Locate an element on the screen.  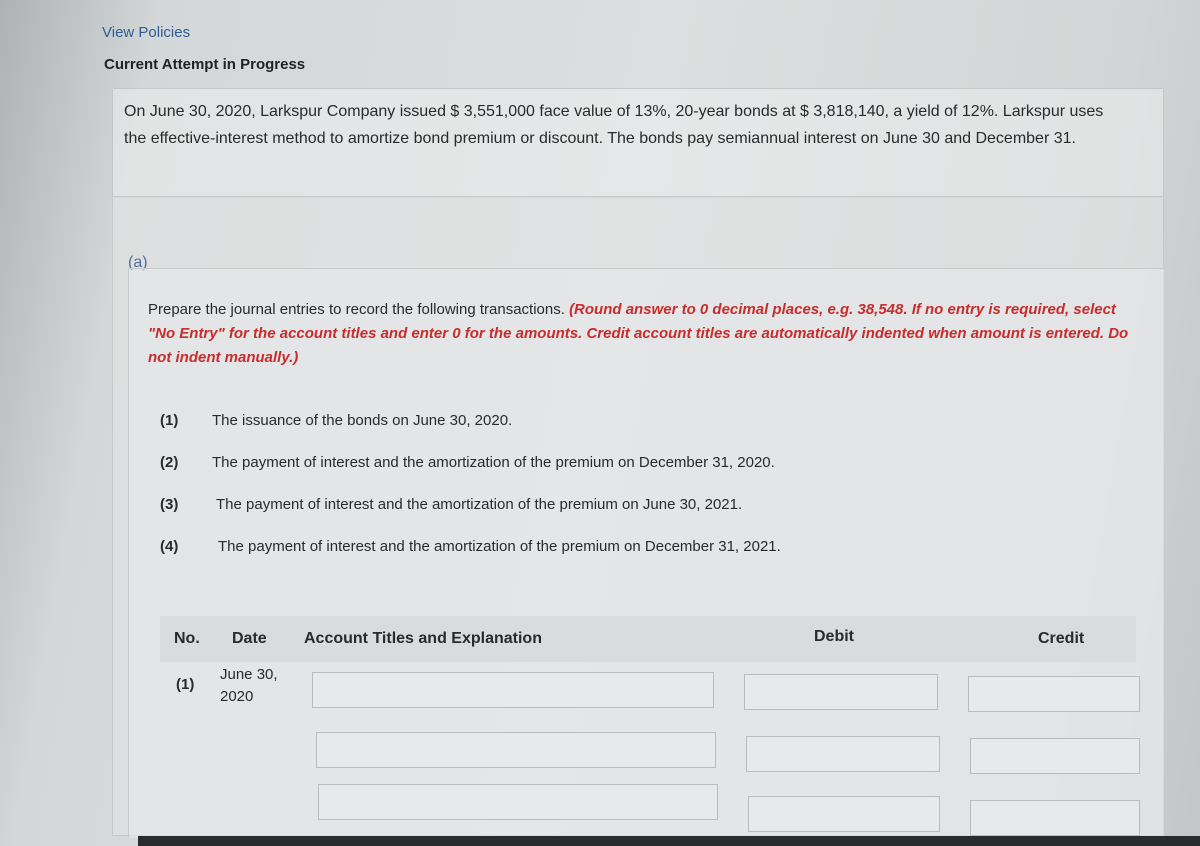
bottom-bar is located at coordinates (669, 841).